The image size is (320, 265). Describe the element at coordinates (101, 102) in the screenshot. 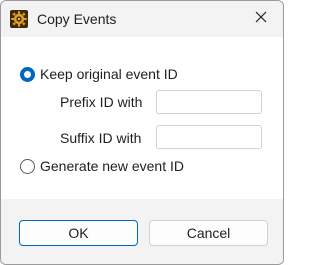

I see `prefix-label: Prefix ID with` at that location.